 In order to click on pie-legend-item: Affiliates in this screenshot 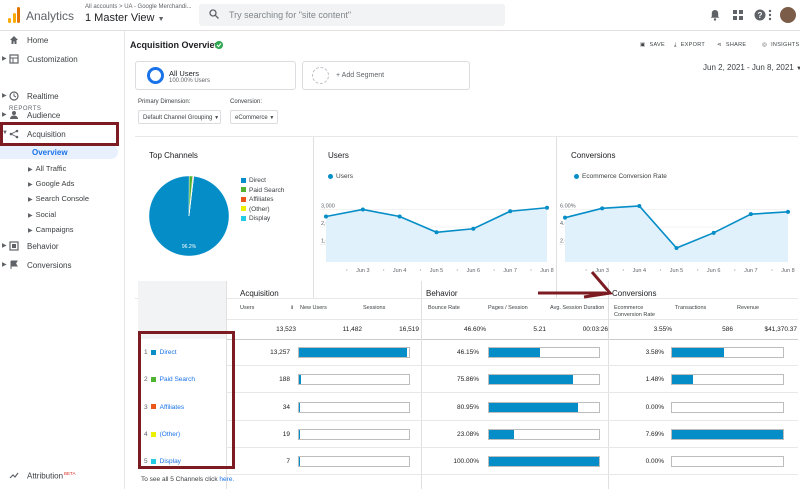, I will do `click(257, 199)`.